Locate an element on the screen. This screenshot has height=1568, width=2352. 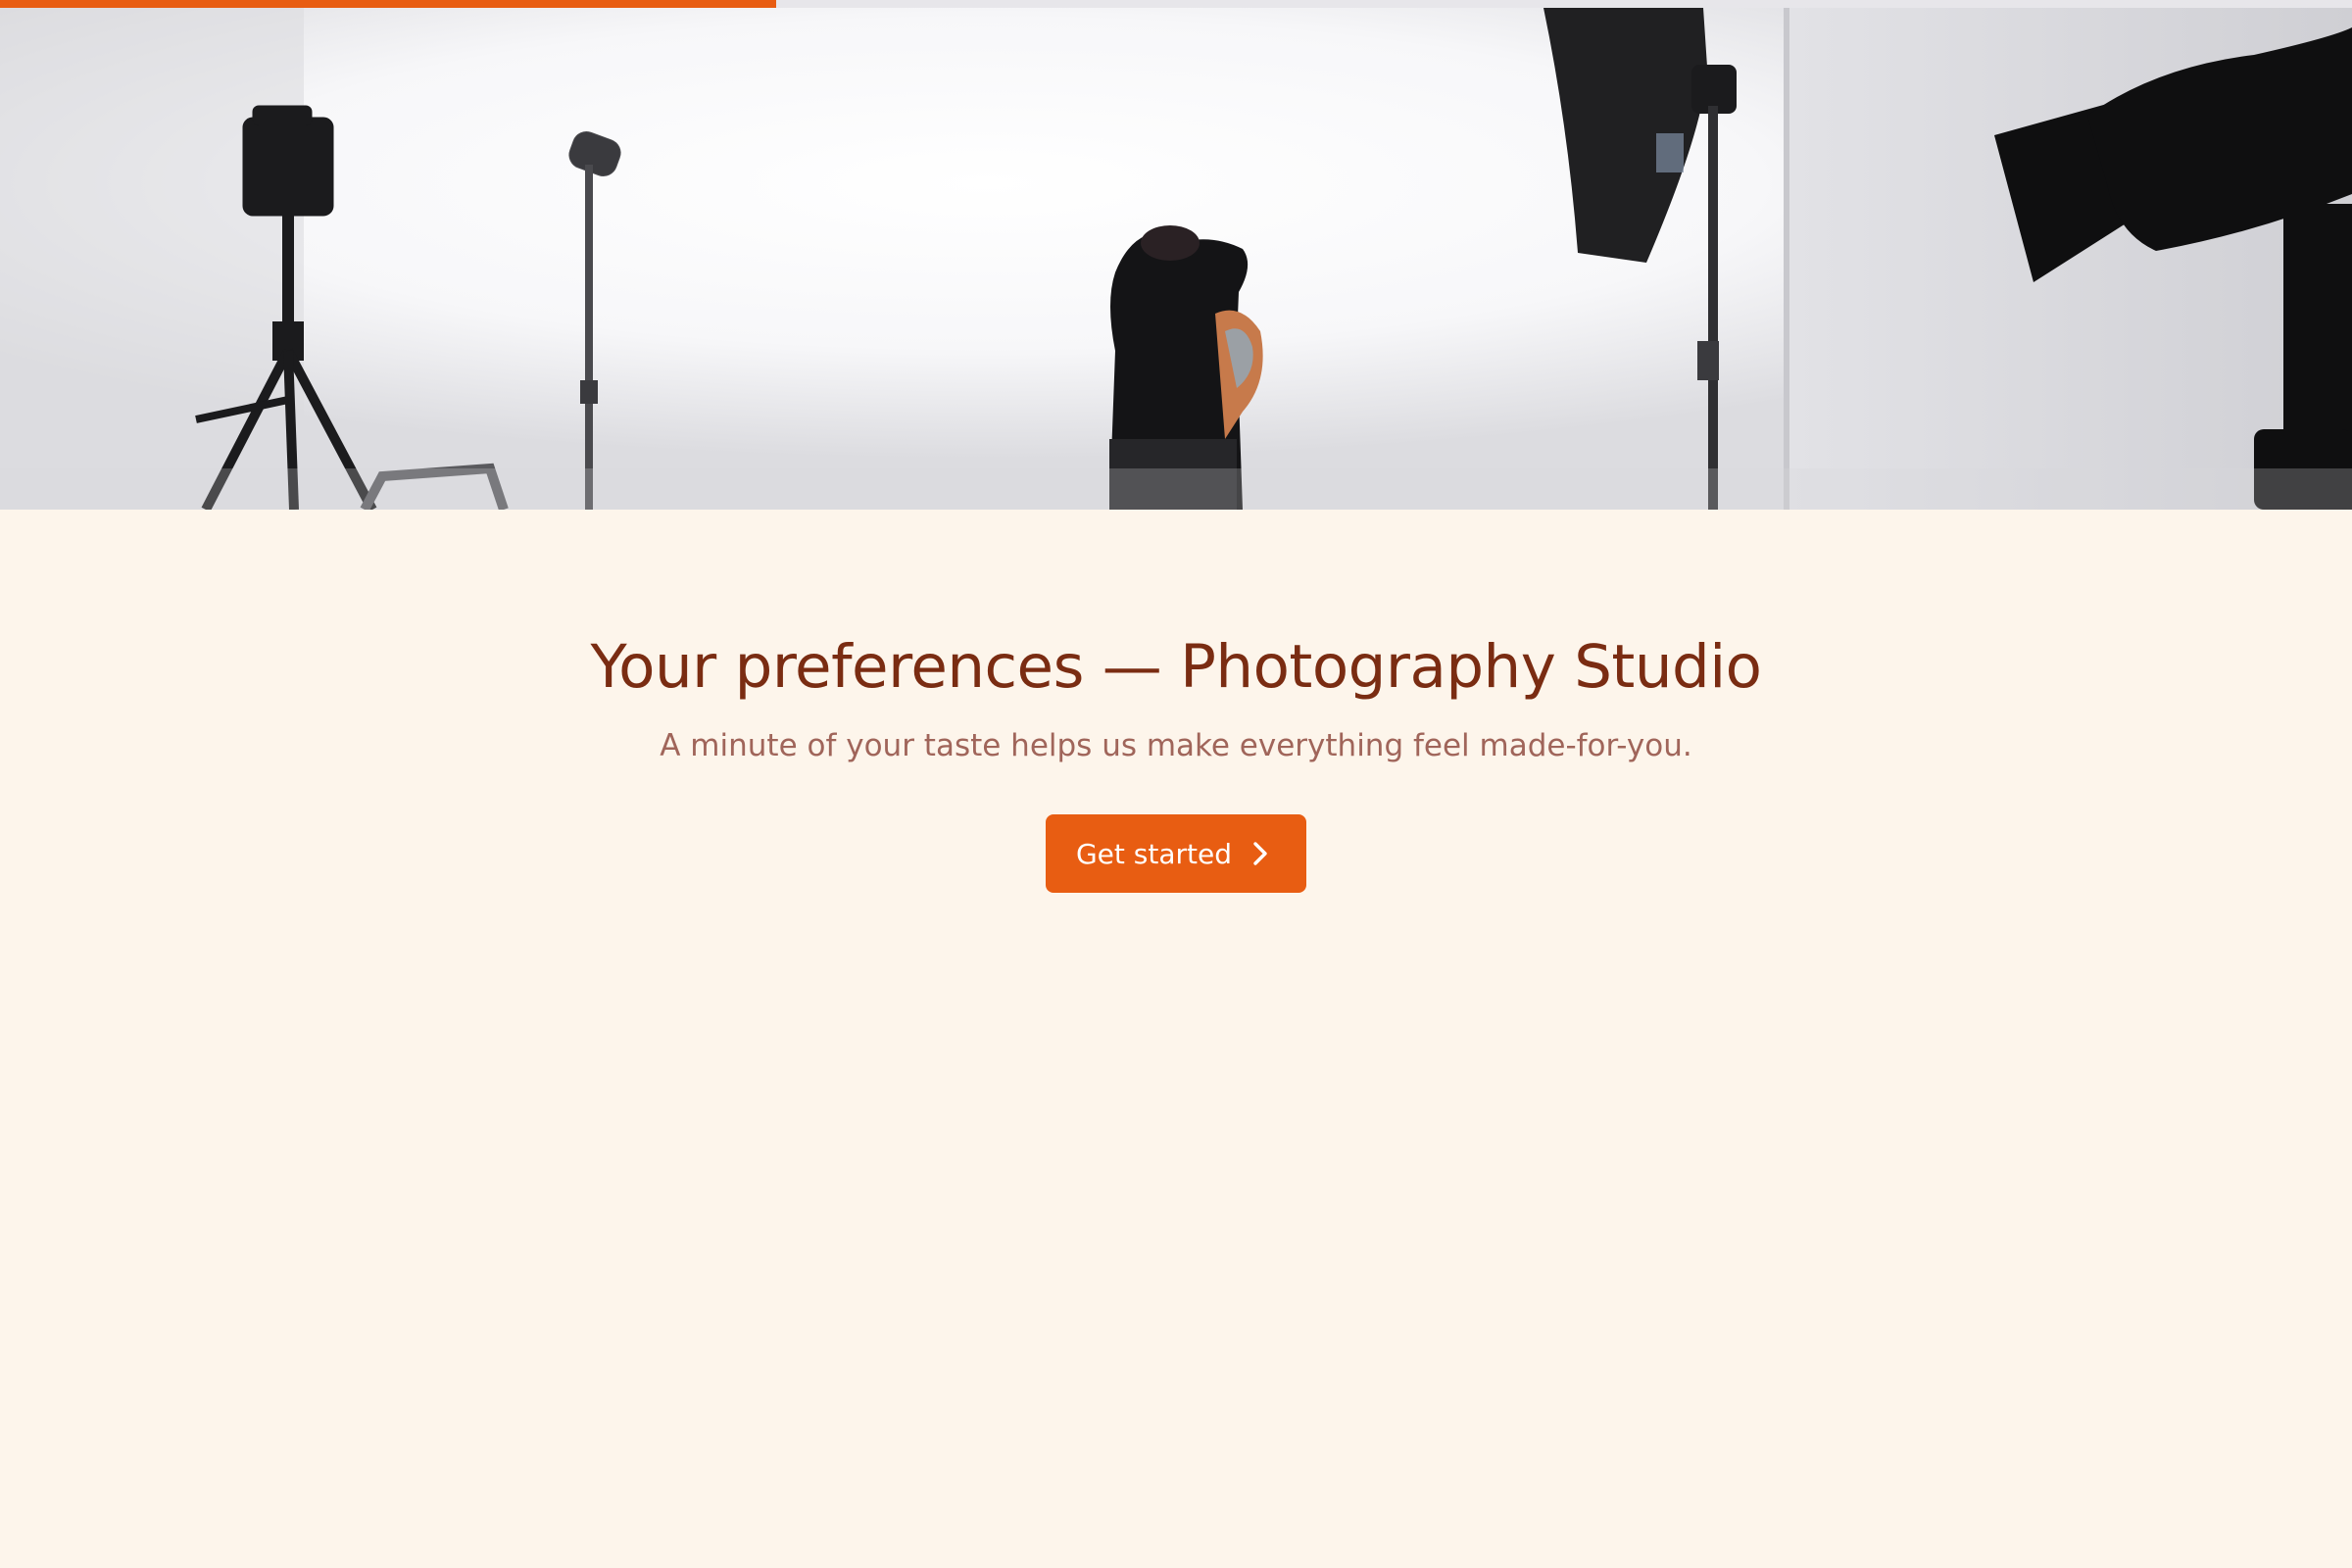
chevron-right-icon is located at coordinates (1260, 853).